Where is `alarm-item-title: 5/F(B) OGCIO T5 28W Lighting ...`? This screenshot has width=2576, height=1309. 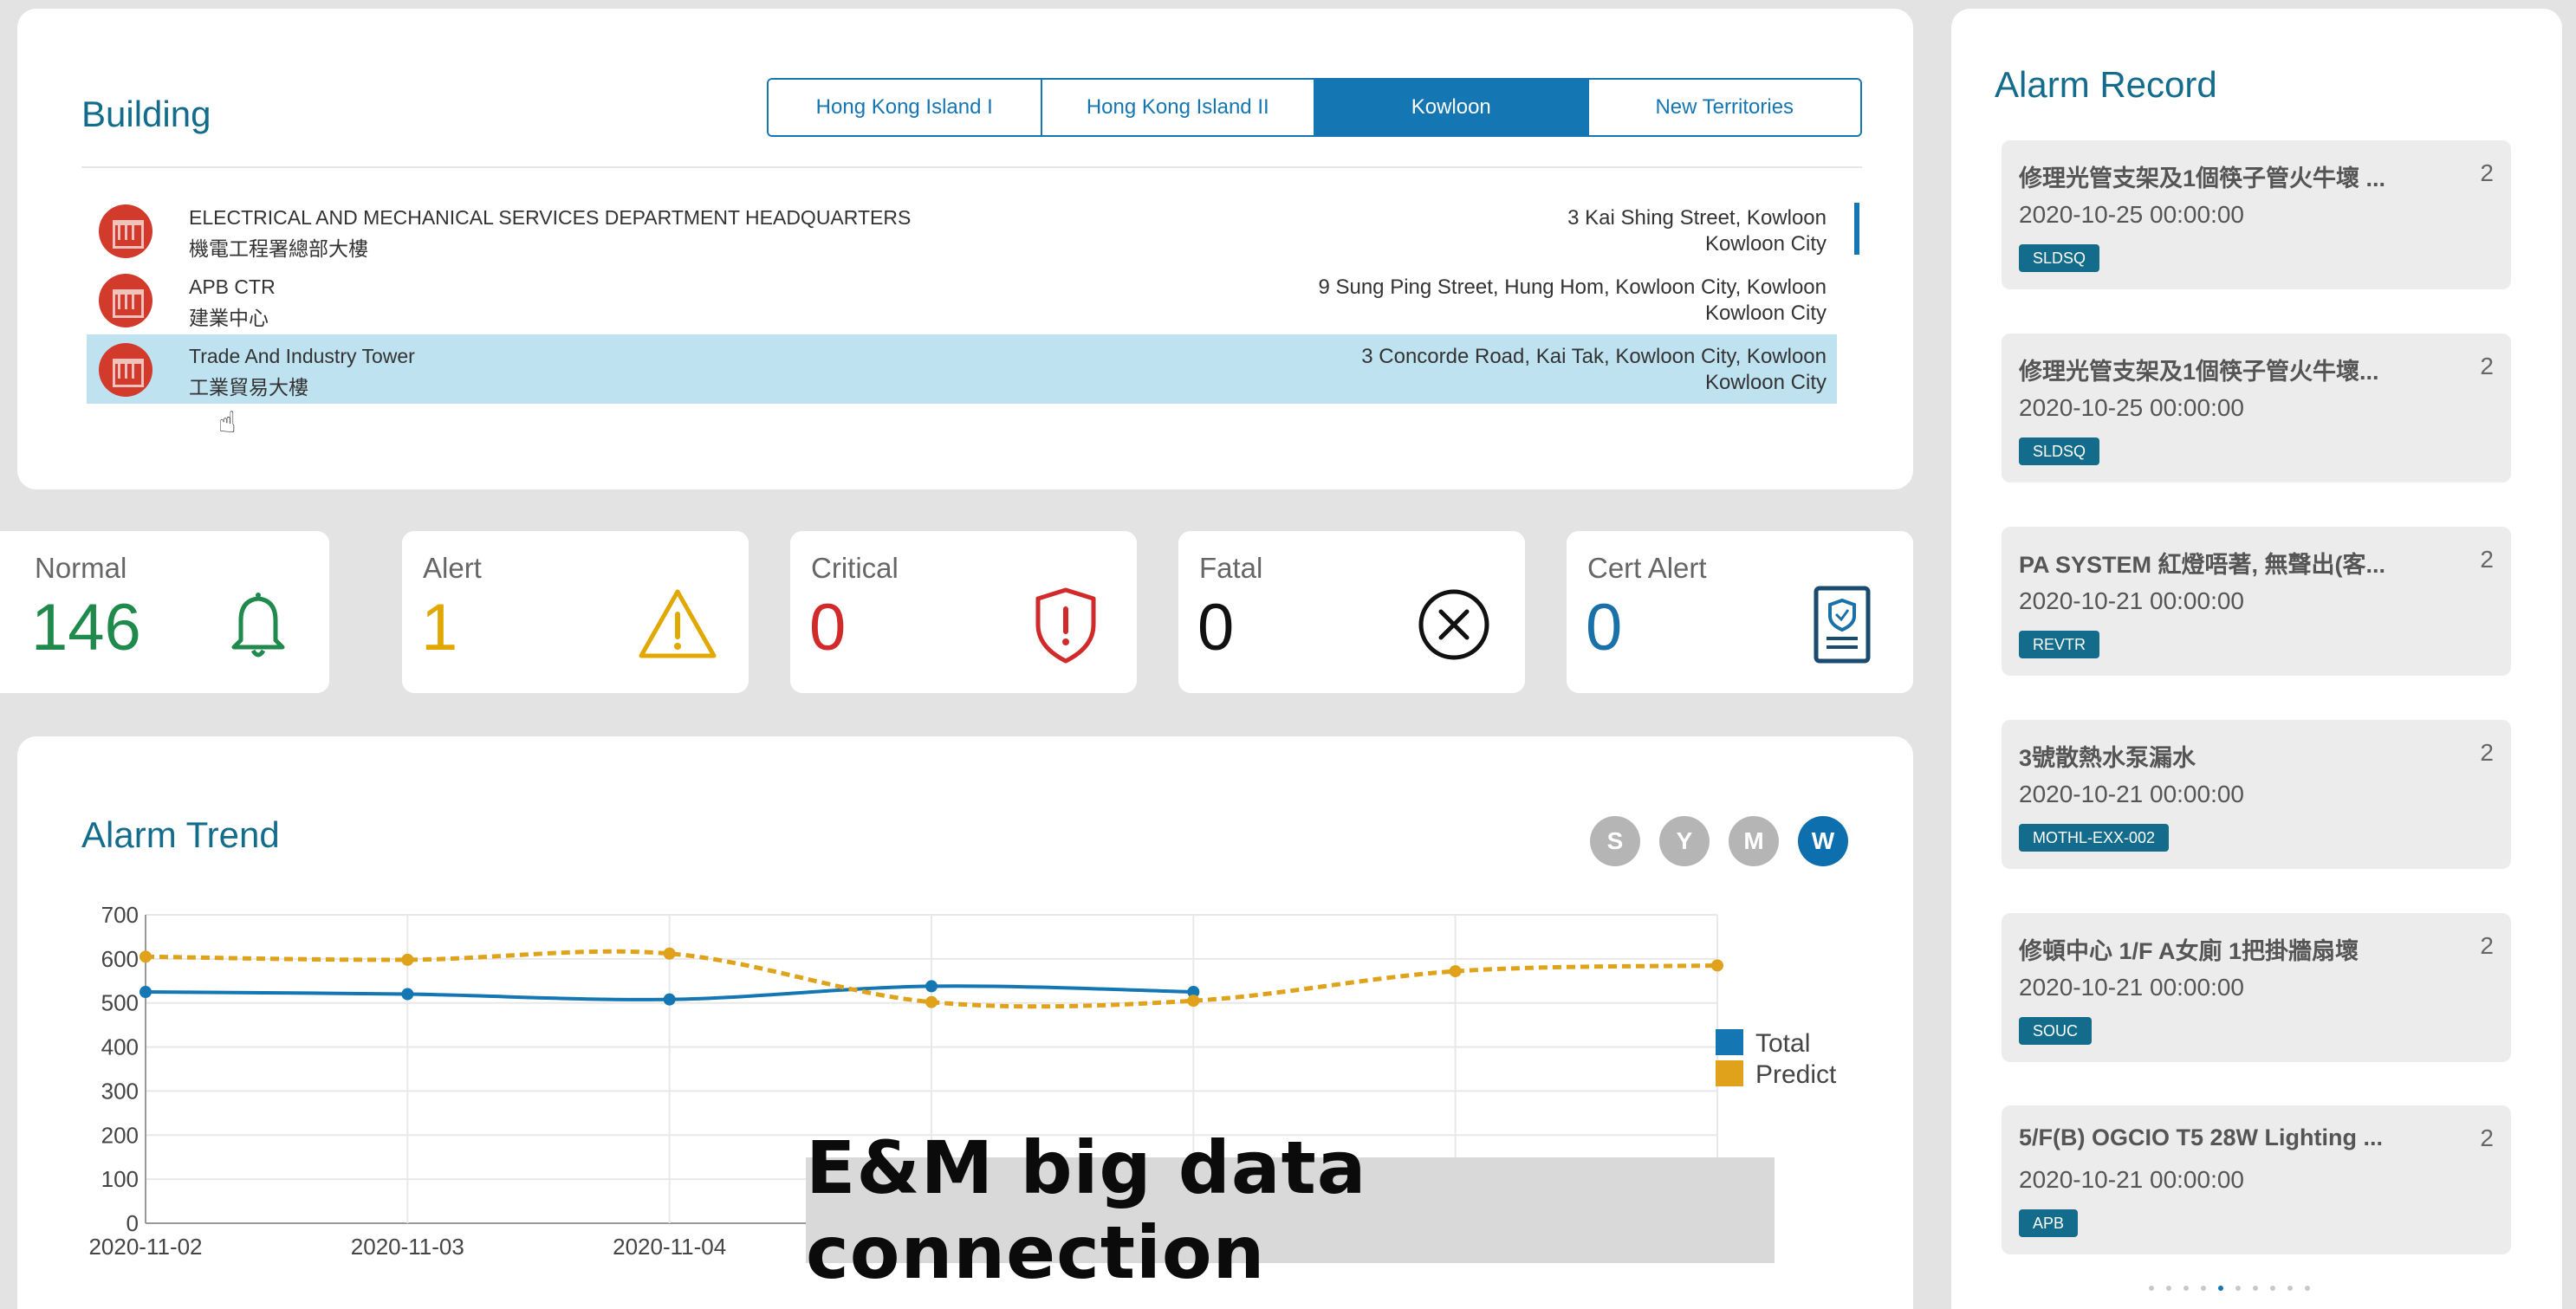
alarm-item-title: 5/F(B) OGCIO T5 28W Lighting ... is located at coordinates (2201, 1137).